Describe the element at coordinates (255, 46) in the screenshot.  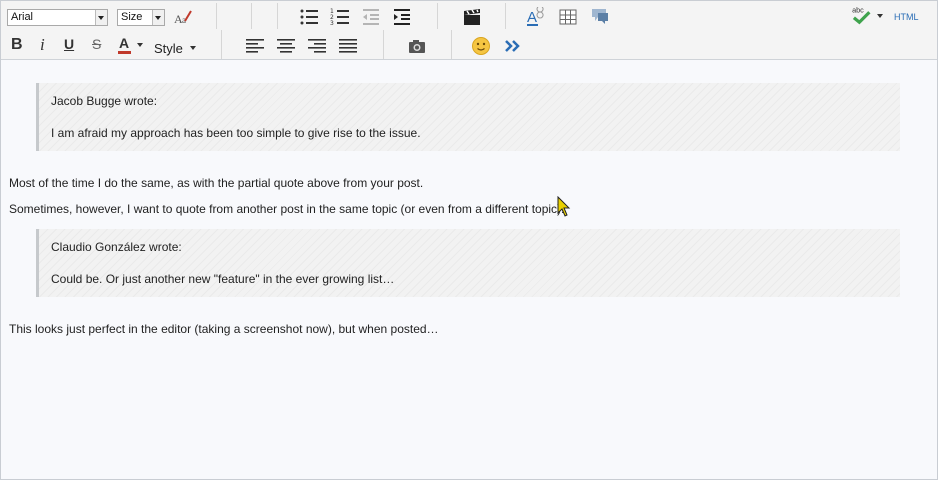
I see `align-left-icon` at that location.